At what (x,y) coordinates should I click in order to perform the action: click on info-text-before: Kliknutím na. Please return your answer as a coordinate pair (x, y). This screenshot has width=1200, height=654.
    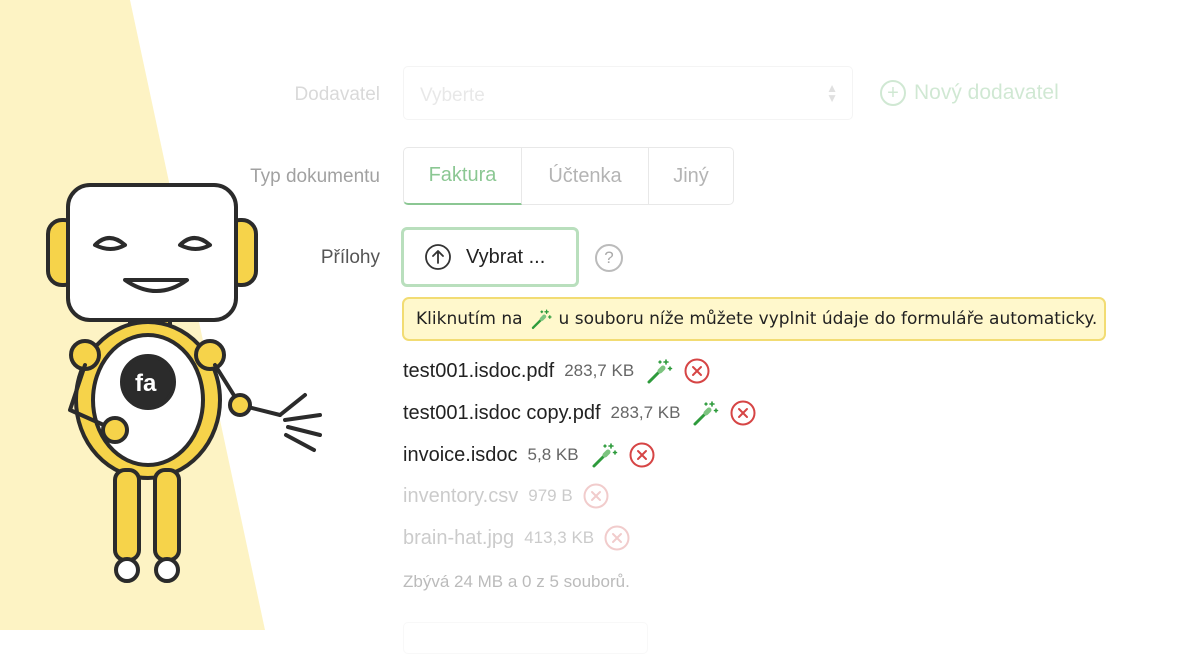
    Looking at the image, I should click on (469, 319).